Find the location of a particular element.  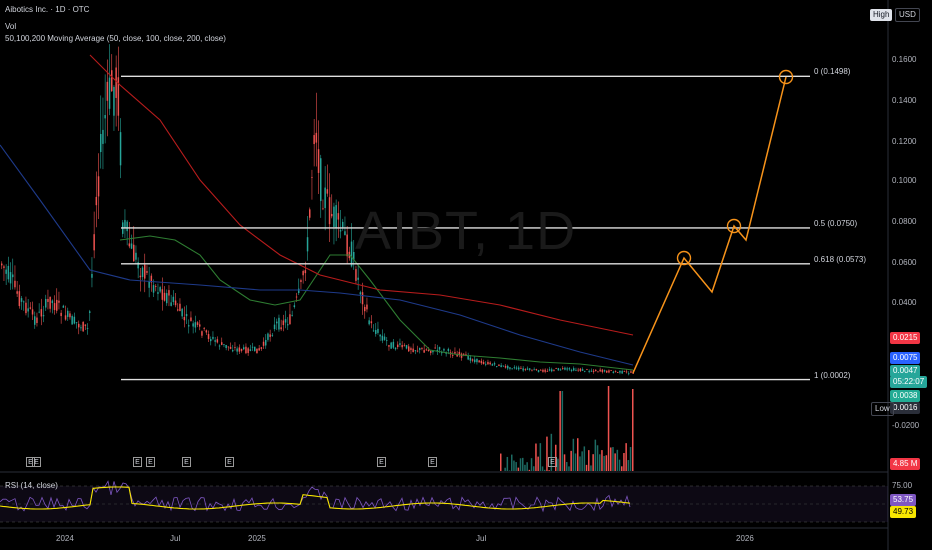

price-axis-label: 0.1000 is located at coordinates (904, 180).